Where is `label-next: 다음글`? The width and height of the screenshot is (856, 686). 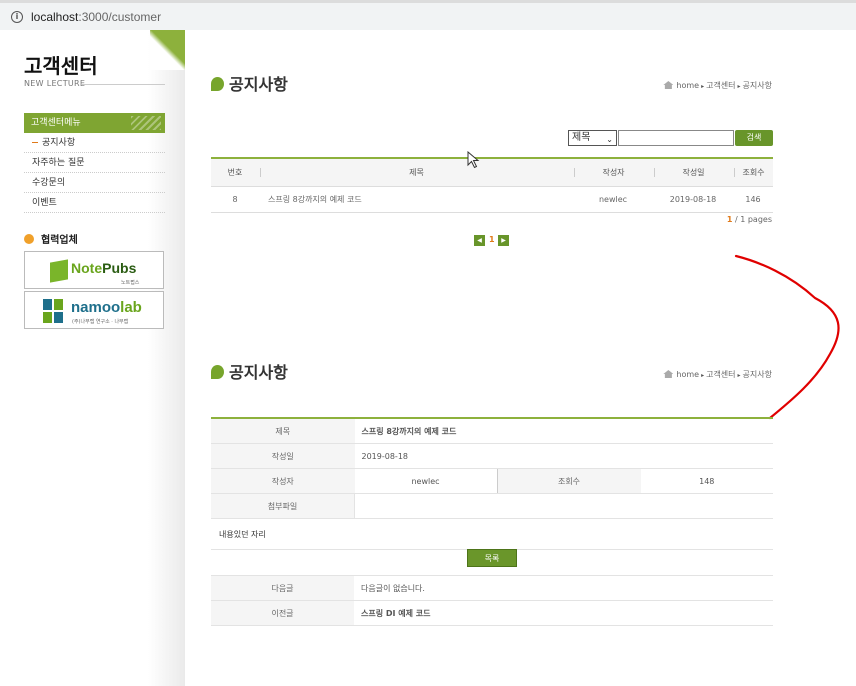 label-next: 다음글 is located at coordinates (282, 588).